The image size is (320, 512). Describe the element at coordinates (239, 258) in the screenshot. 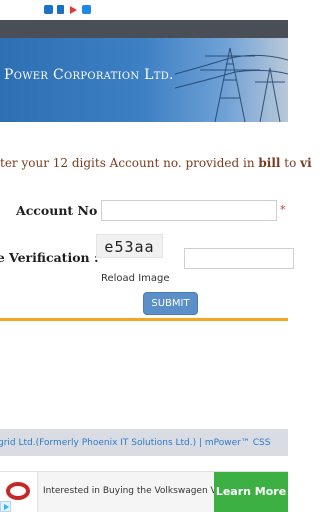

I see `captcha-input` at that location.